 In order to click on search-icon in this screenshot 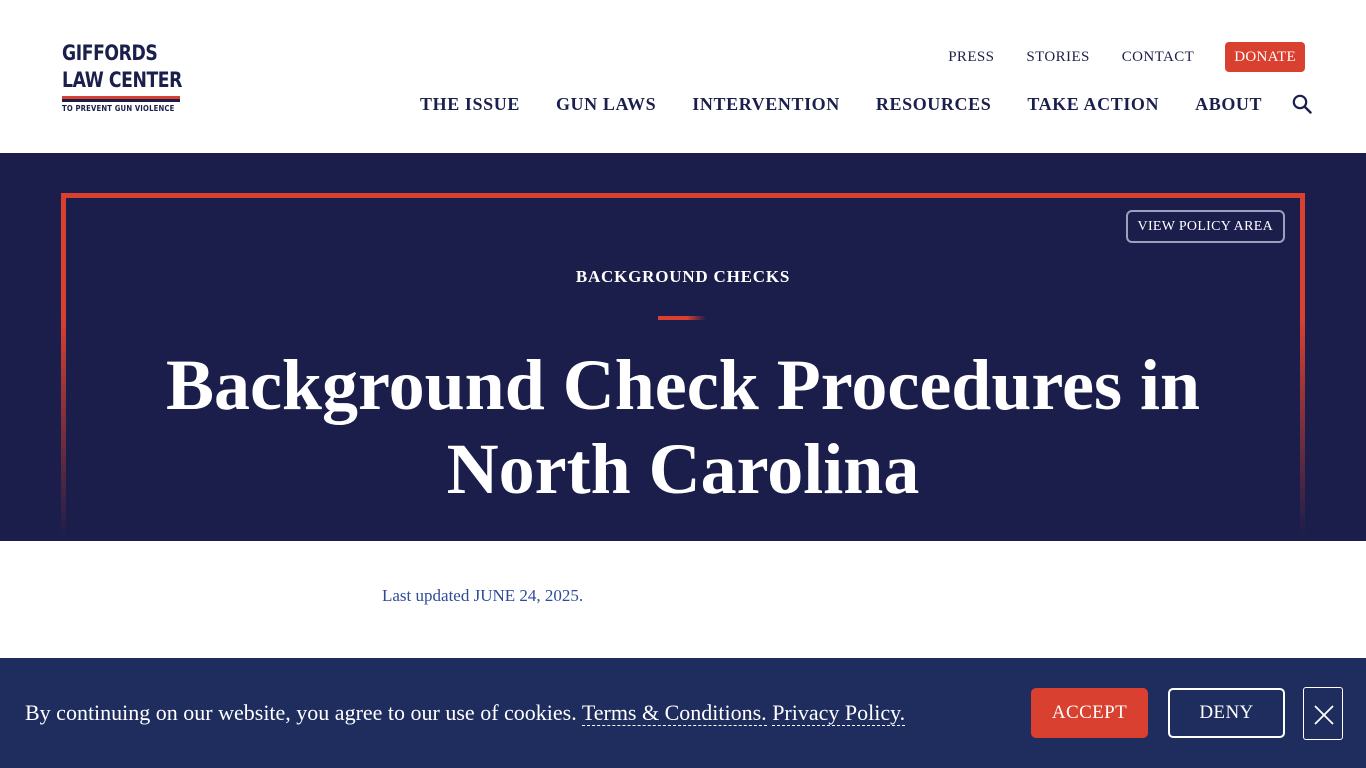, I will do `click(1302, 104)`.